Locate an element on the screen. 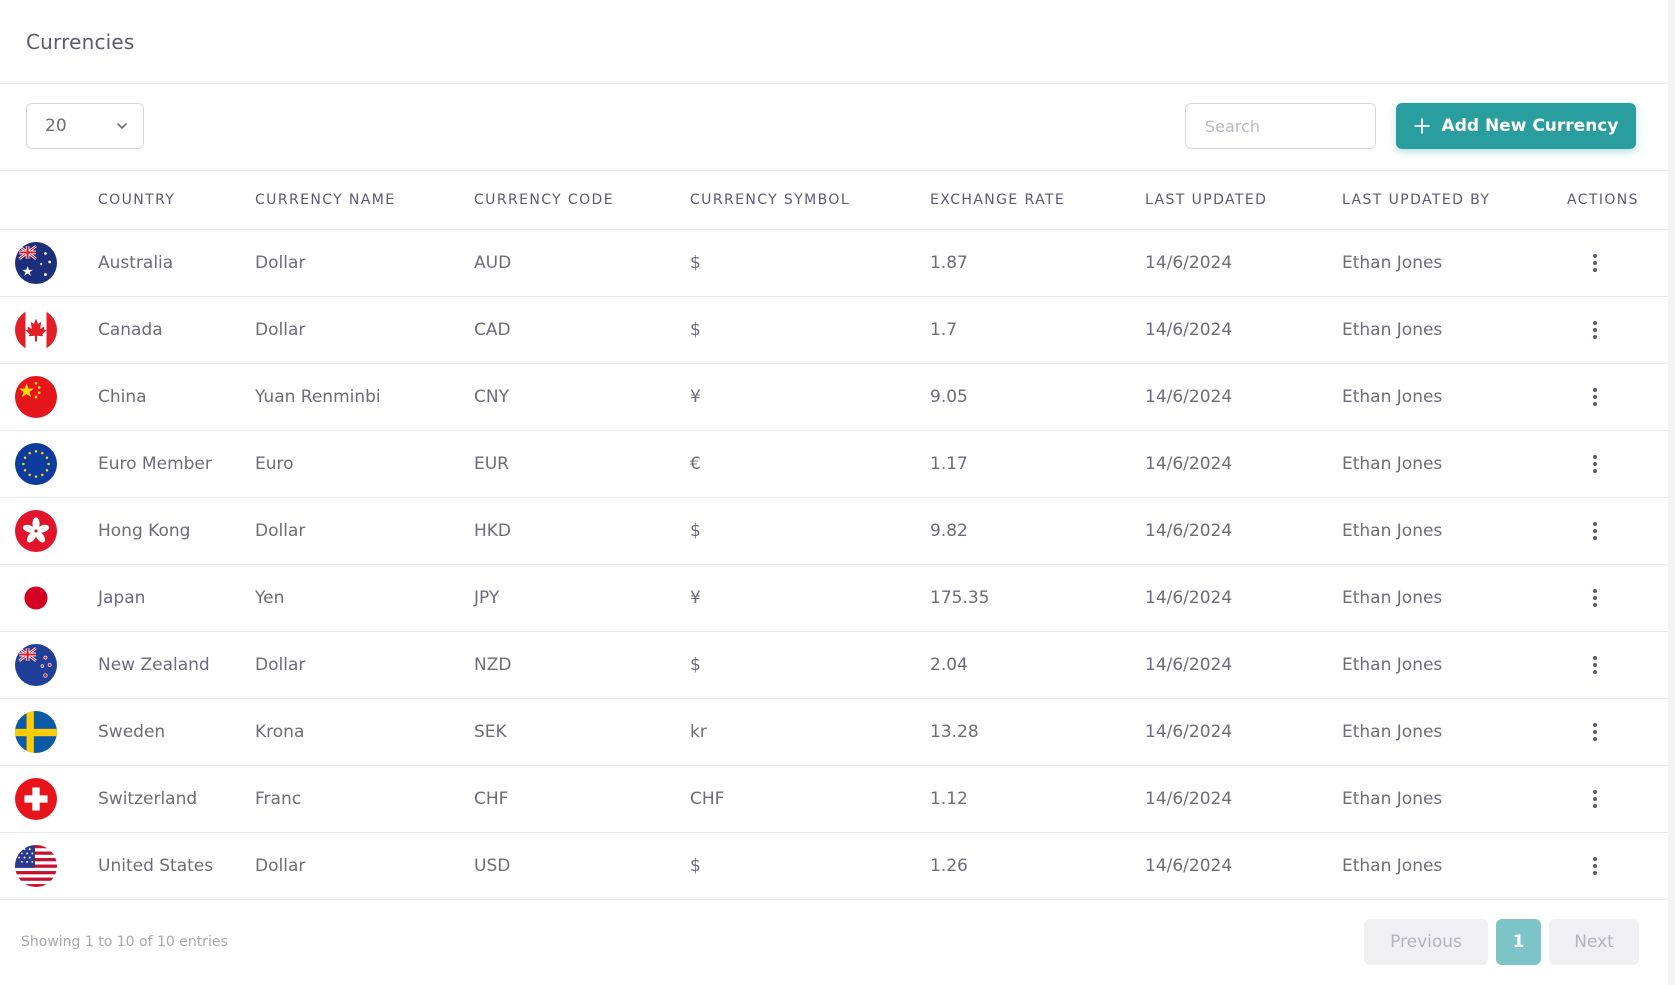 This screenshot has height=985, width=1675. page-title: Currencies is located at coordinates (80, 41).